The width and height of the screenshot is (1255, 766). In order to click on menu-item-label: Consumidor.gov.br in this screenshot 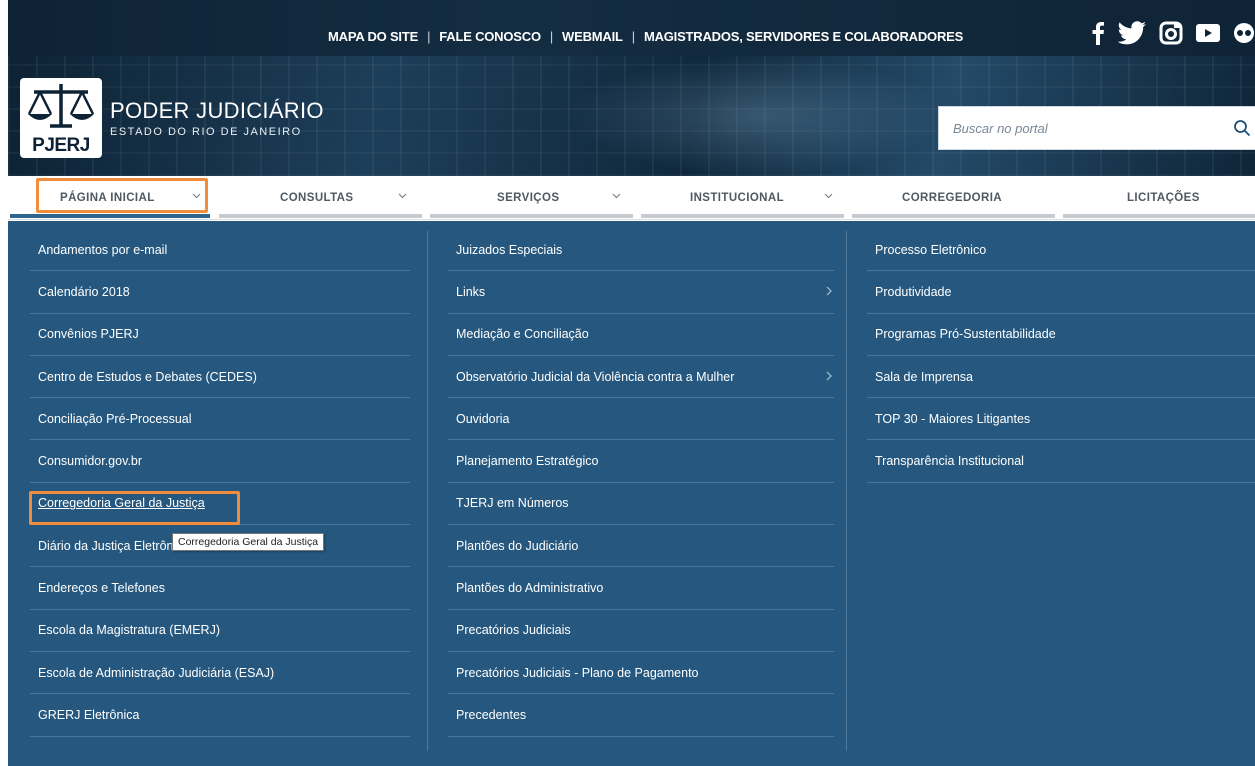, I will do `click(90, 461)`.